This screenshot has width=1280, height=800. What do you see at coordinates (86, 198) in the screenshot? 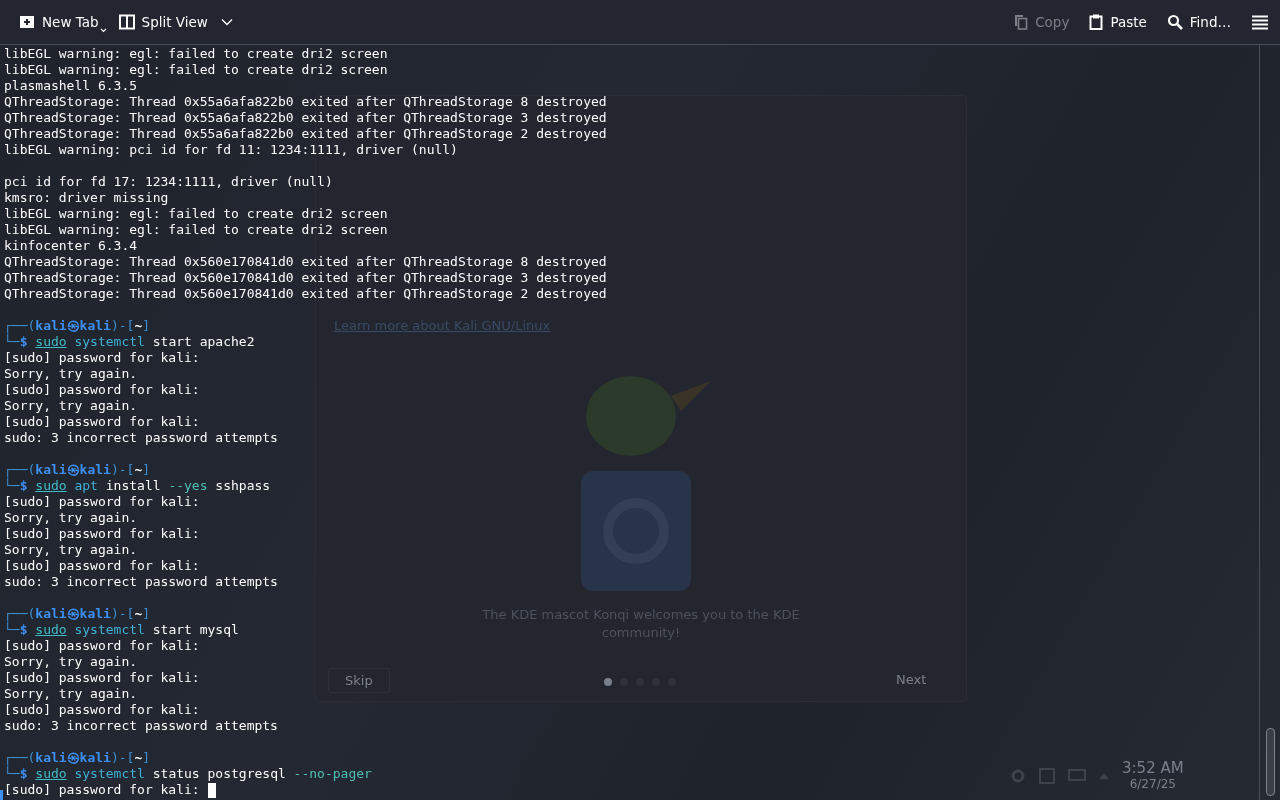
I see `terminal-line: kmsro: driver missing` at bounding box center [86, 198].